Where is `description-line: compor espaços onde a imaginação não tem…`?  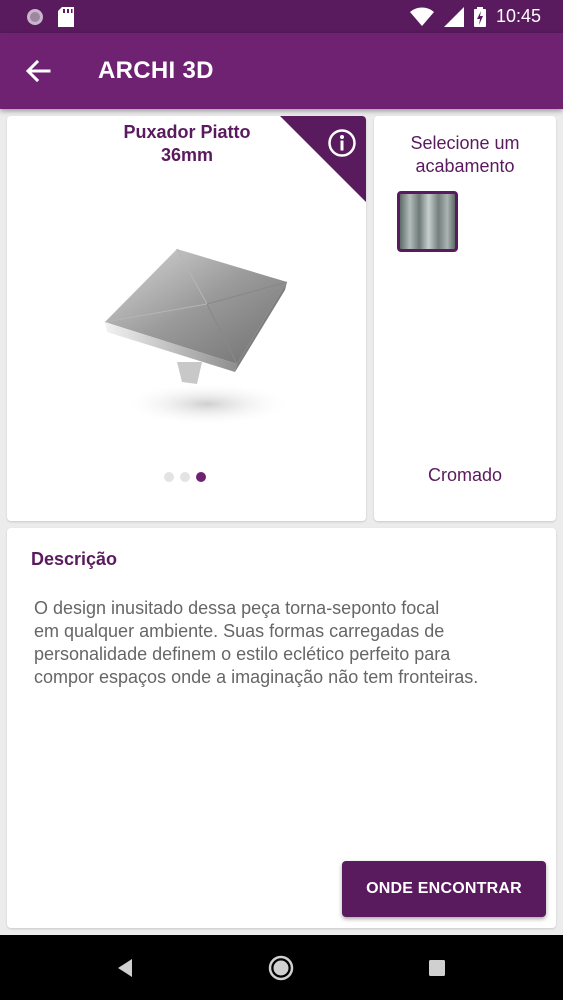
description-line: compor espaços onde a imaginação não tem… is located at coordinates (256, 677).